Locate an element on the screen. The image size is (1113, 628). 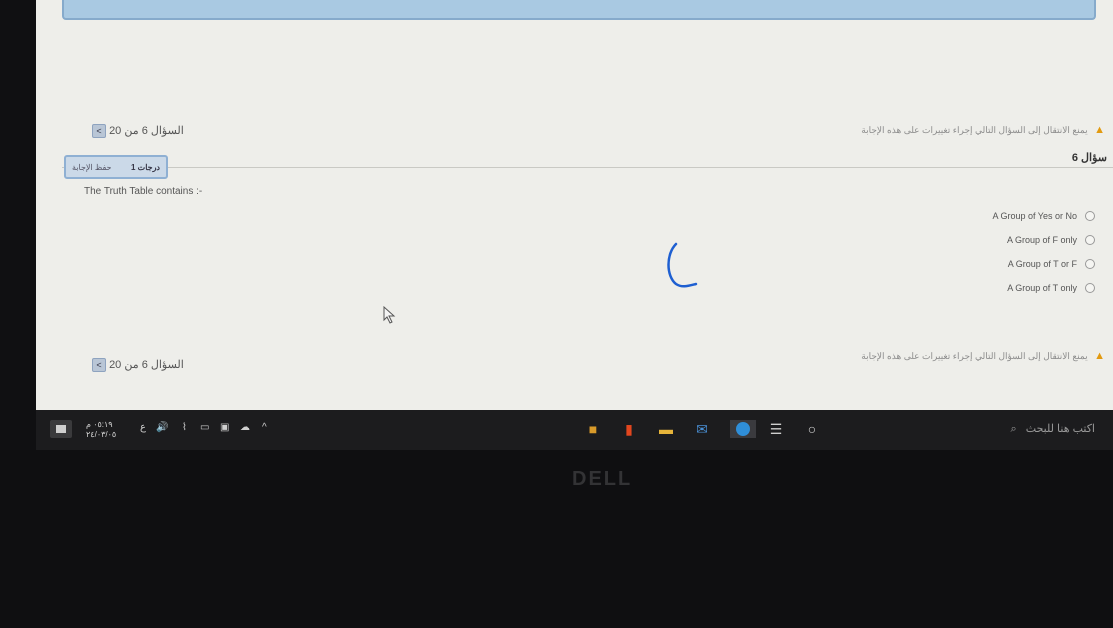
tray-app-icon: ▣ is located at coordinates (224, 427).